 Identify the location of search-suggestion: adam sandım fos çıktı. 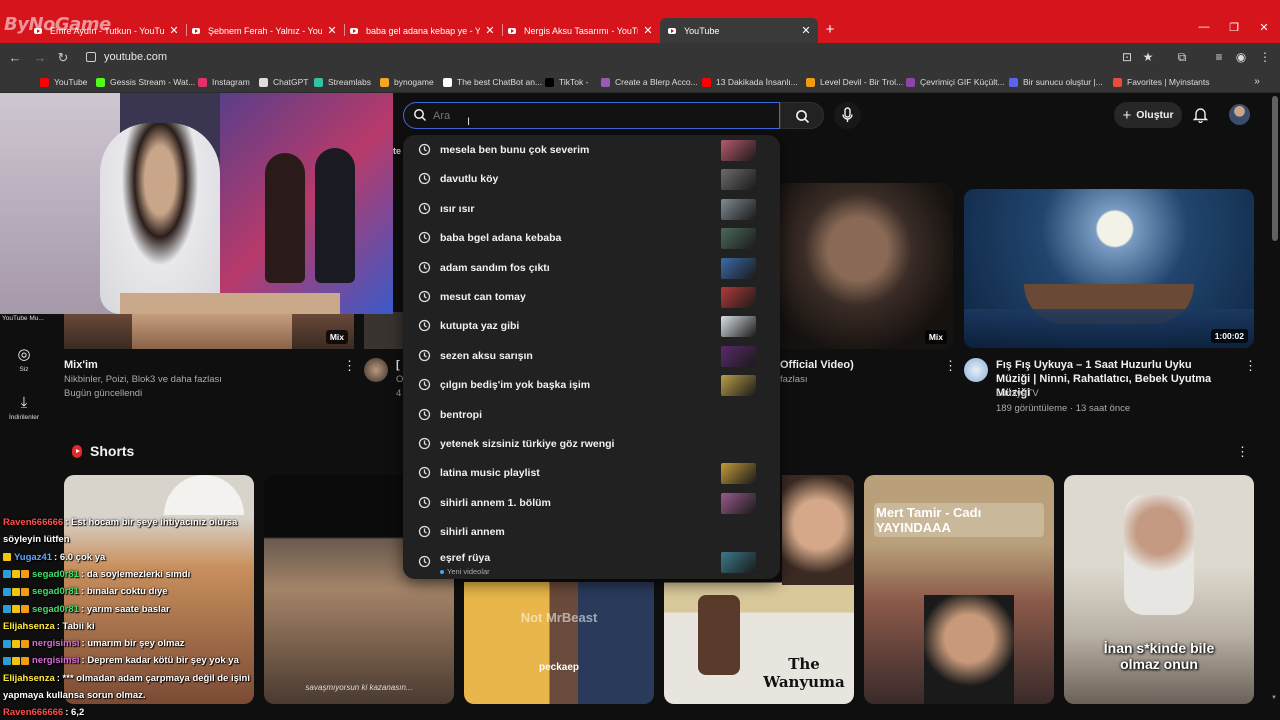
(591, 268).